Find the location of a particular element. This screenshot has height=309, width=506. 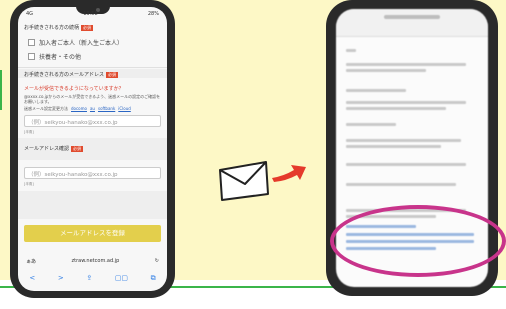

clock: 13:58 is located at coordinates (90, 14).